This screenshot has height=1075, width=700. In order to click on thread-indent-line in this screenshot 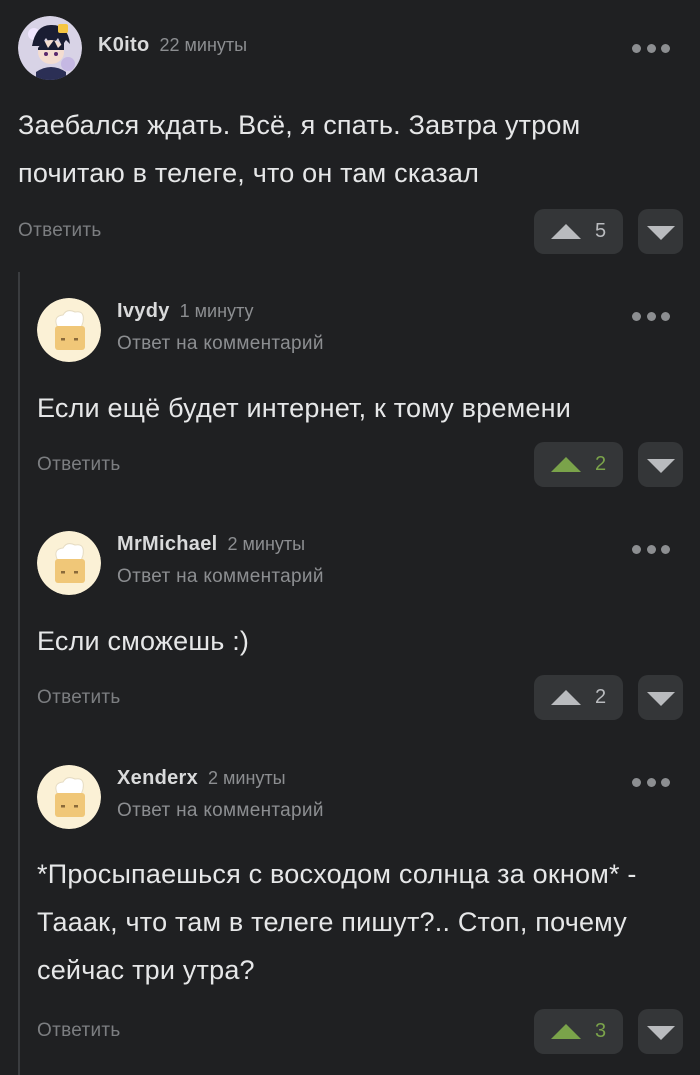, I will do `click(19, 673)`.